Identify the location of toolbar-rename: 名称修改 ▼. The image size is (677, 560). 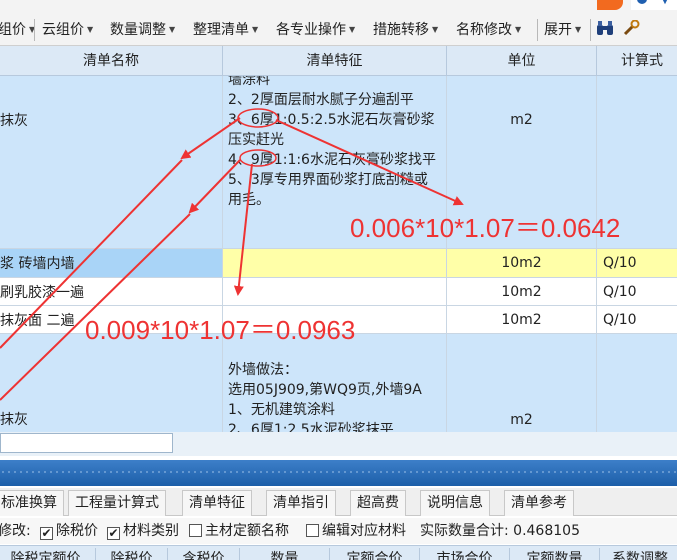
(488, 30).